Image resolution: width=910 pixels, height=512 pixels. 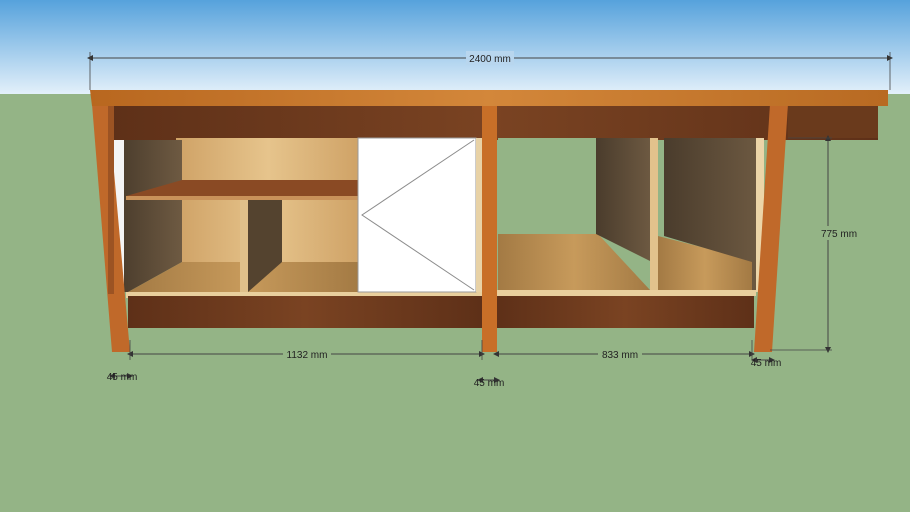 What do you see at coordinates (489, 98) in the screenshot?
I see `tabletop-surface` at bounding box center [489, 98].